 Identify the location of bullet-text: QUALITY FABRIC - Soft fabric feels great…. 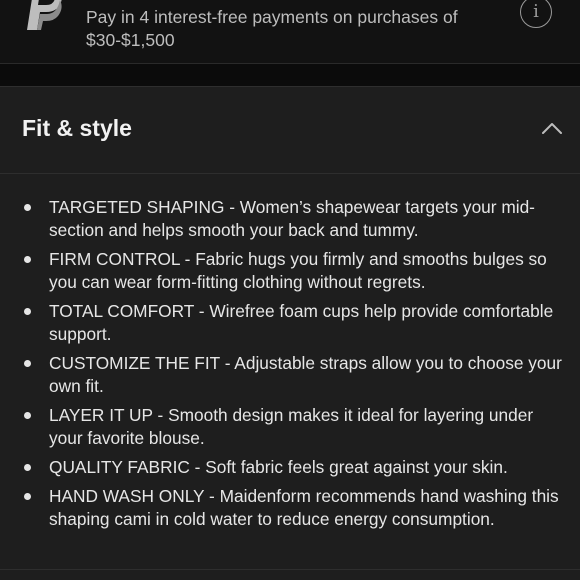
(278, 467).